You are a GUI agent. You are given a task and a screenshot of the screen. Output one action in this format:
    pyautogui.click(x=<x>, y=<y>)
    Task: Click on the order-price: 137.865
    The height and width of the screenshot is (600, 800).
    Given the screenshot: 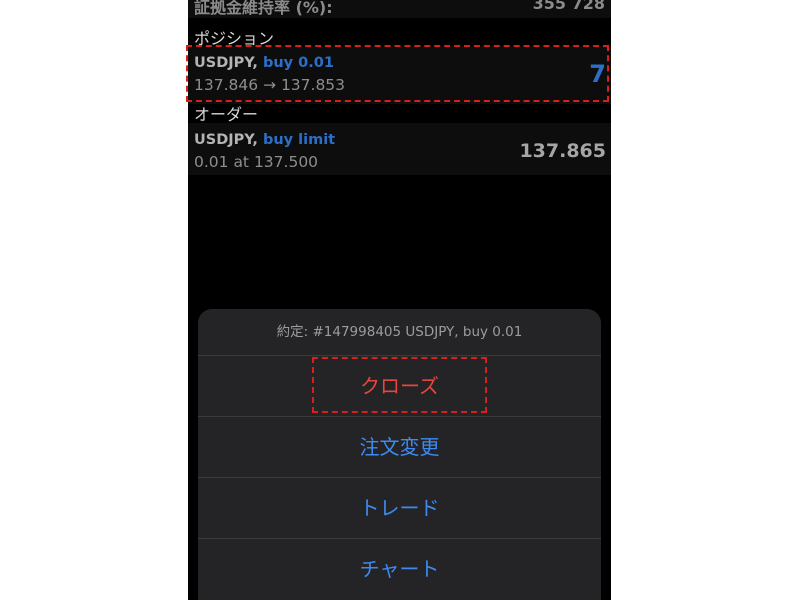 What is the action you would take?
    pyautogui.click(x=562, y=151)
    